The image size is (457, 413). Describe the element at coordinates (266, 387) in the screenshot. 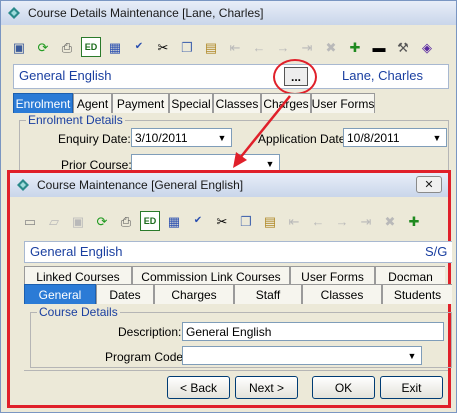

I see `next-button: Next >` at that location.